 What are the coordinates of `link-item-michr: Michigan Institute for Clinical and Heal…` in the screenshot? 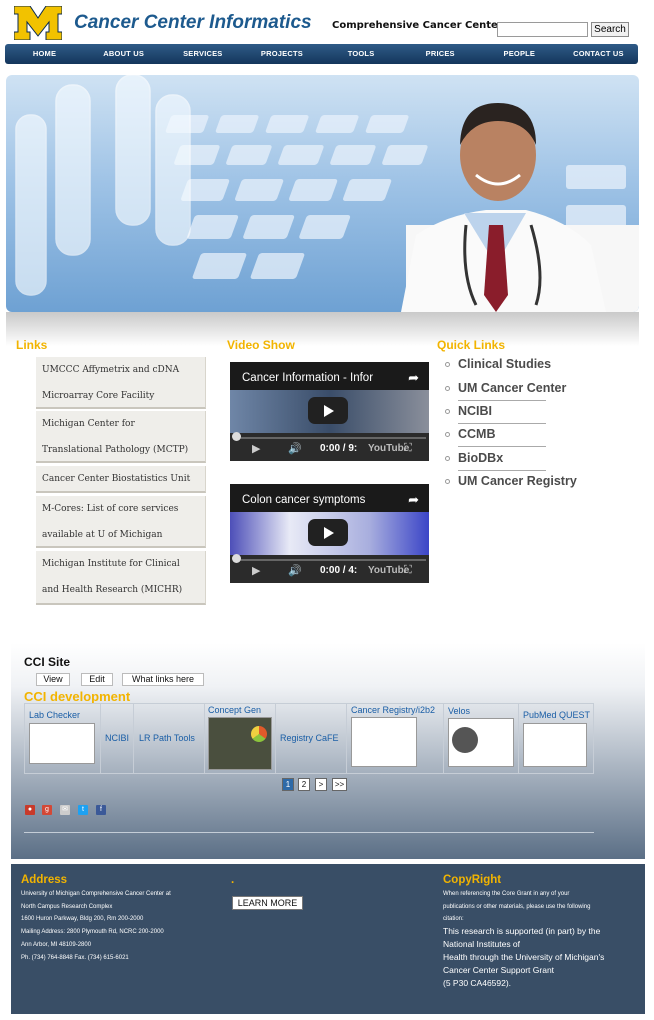 It's located at (121, 578).